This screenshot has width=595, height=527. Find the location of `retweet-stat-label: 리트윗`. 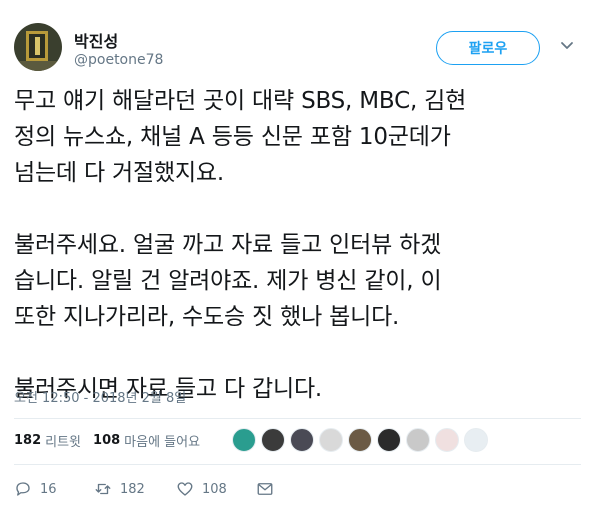

retweet-stat-label: 리트윗 is located at coordinates (63, 442).